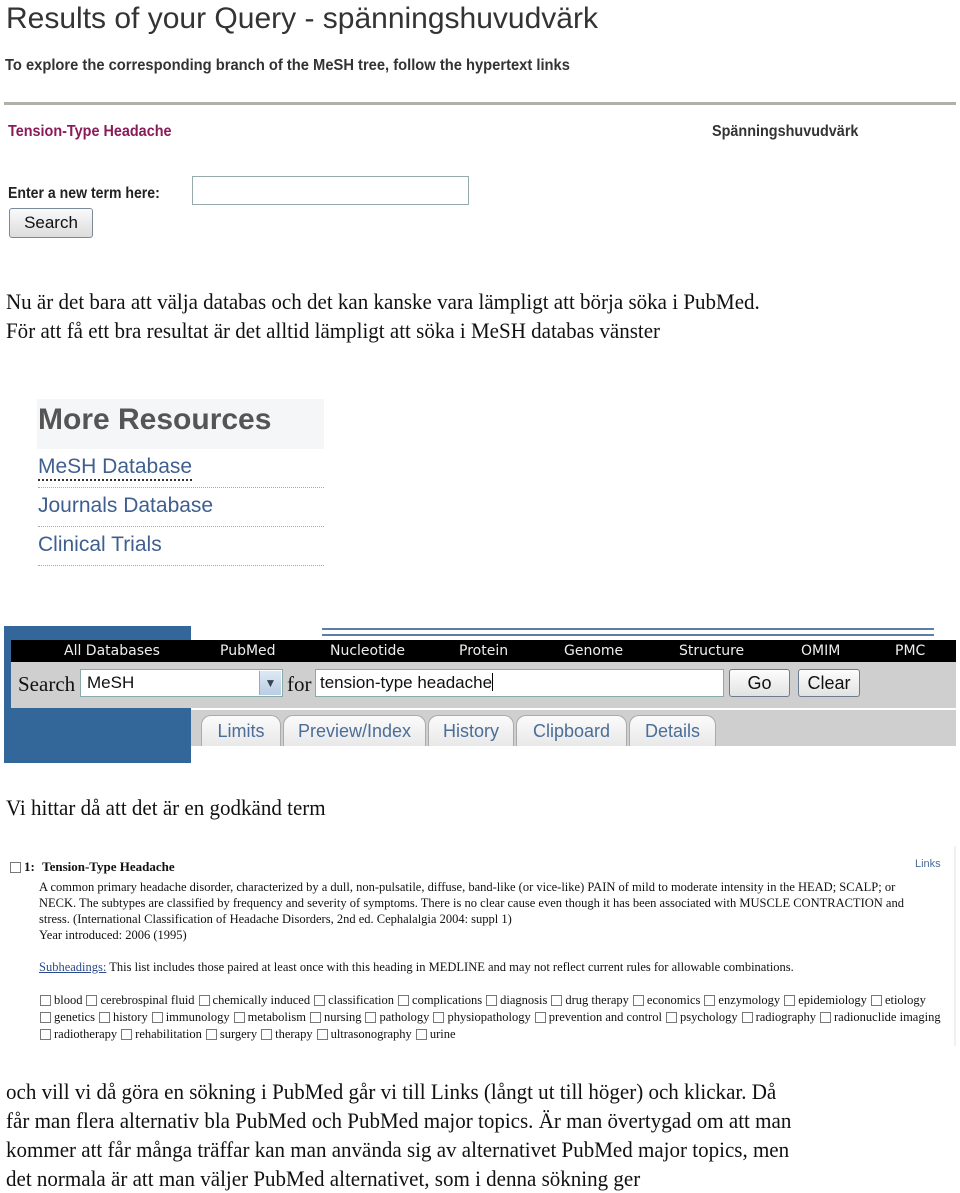  I want to click on subheading-option: ultrasonography, so click(364, 1034).